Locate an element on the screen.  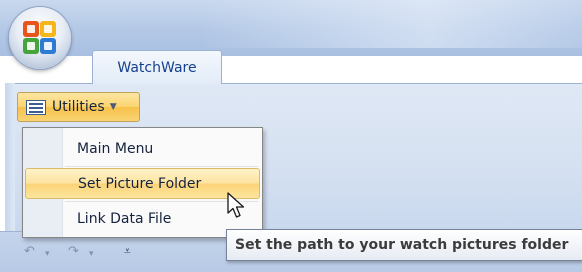
menu-item-set-picture-folder: Set Picture Folder is located at coordinates (142, 183).